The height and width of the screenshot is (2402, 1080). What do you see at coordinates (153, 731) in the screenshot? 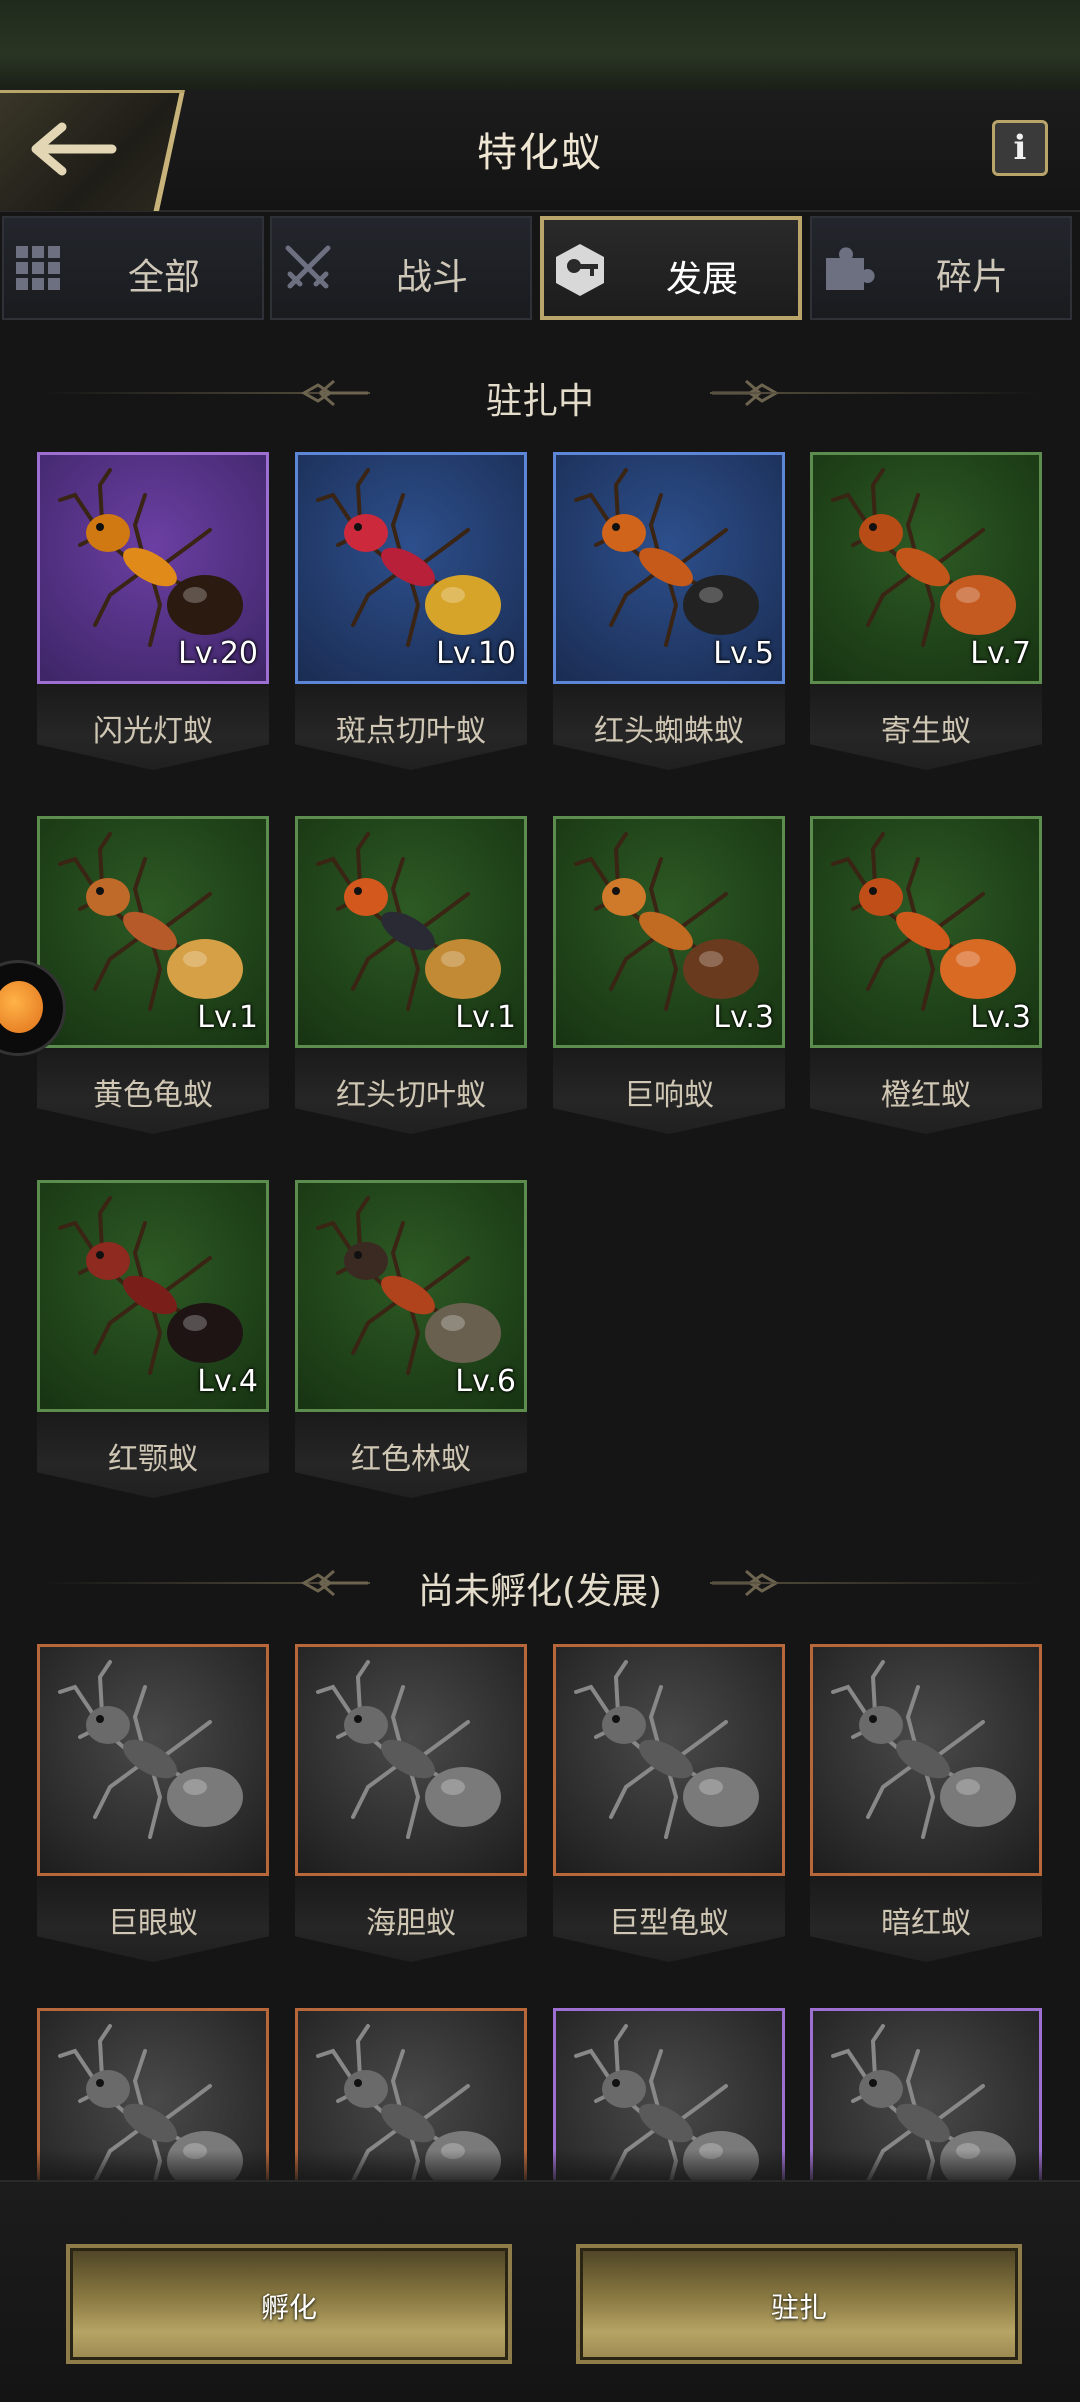
I see `ant-name: 闪光灯蚁` at bounding box center [153, 731].